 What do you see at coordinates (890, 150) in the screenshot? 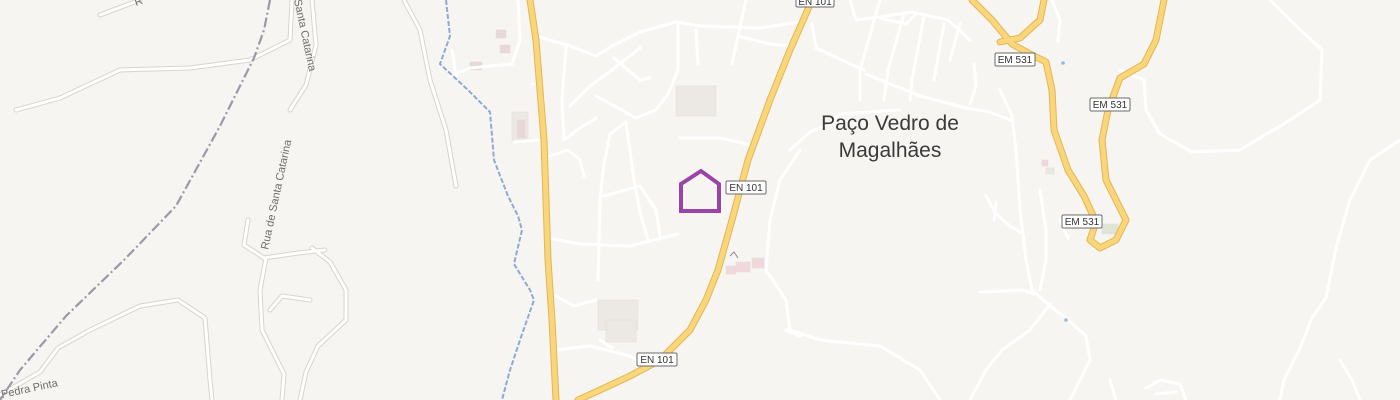
I see `place-label-line2: Magalhães` at bounding box center [890, 150].